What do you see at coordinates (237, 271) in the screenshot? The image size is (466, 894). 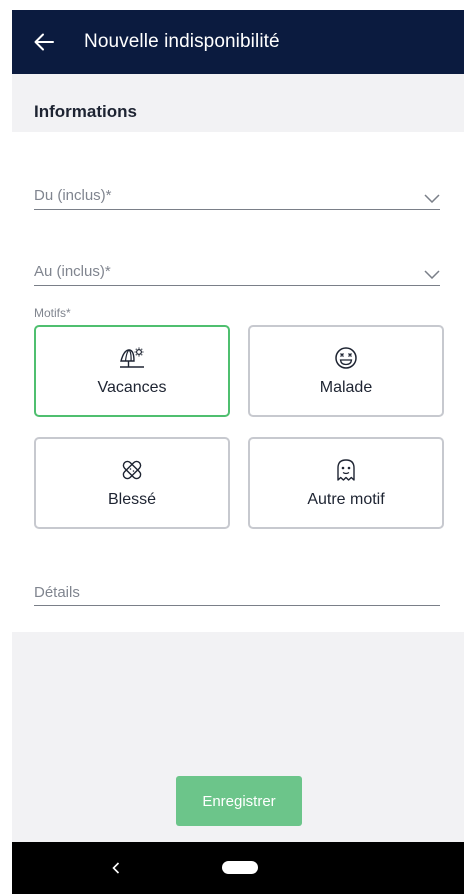 I see `to-date-field: Au (inclus)*` at bounding box center [237, 271].